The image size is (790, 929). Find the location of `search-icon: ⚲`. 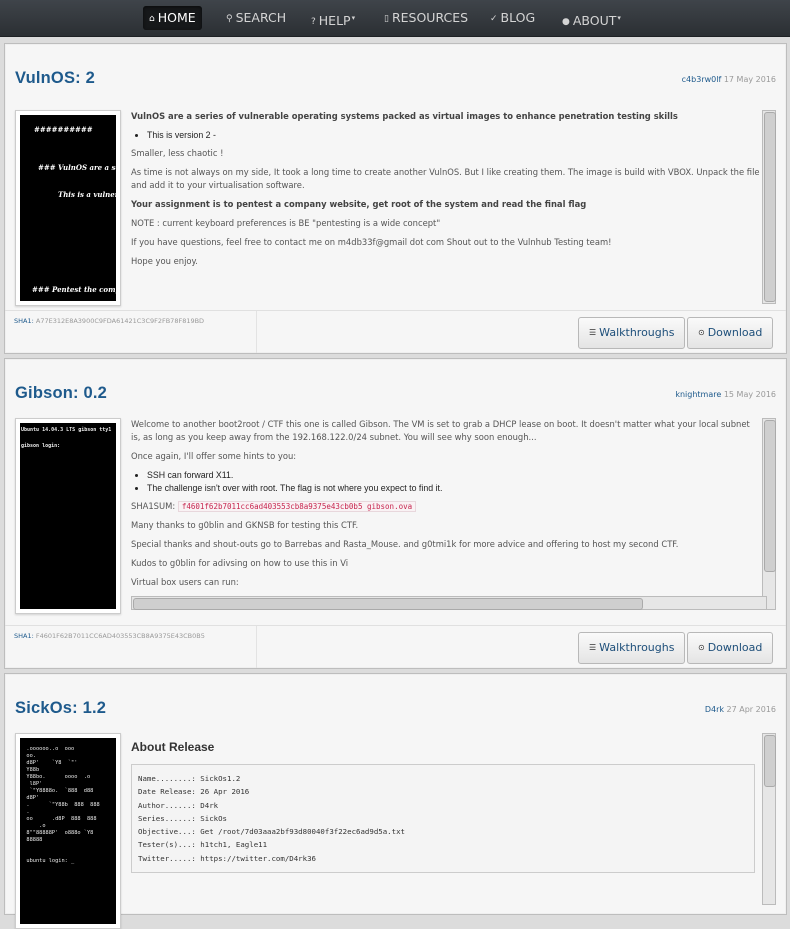

search-icon: ⚲ is located at coordinates (229, 19).